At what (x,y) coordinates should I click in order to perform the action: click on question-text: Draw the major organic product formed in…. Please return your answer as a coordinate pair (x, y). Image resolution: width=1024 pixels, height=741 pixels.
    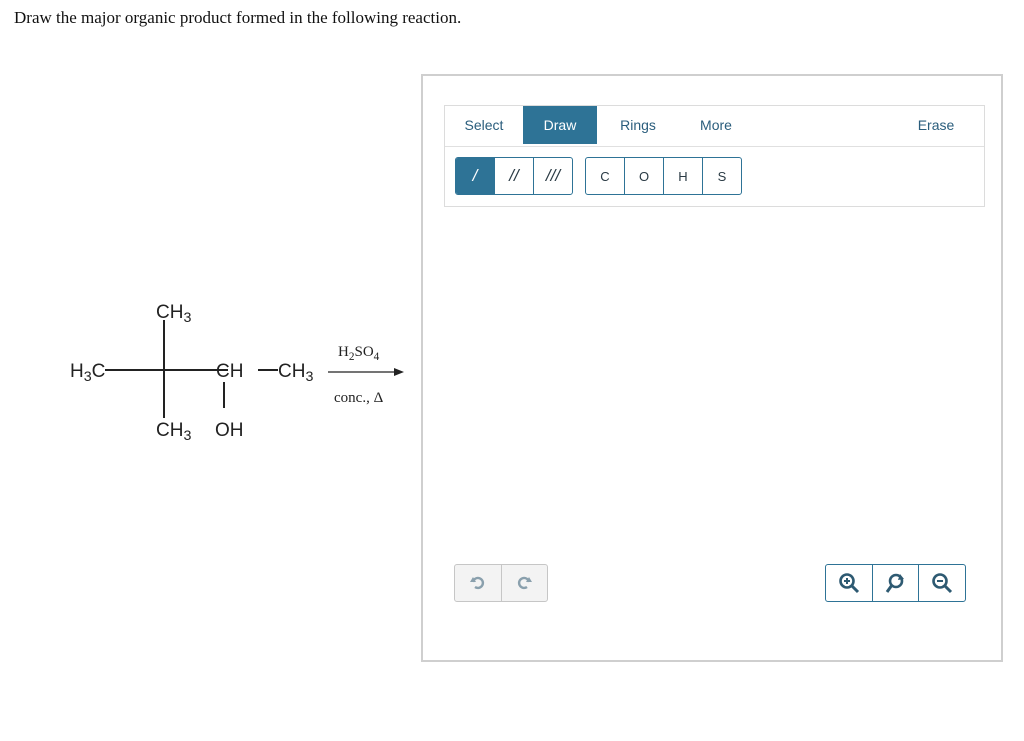
    Looking at the image, I should click on (238, 17).